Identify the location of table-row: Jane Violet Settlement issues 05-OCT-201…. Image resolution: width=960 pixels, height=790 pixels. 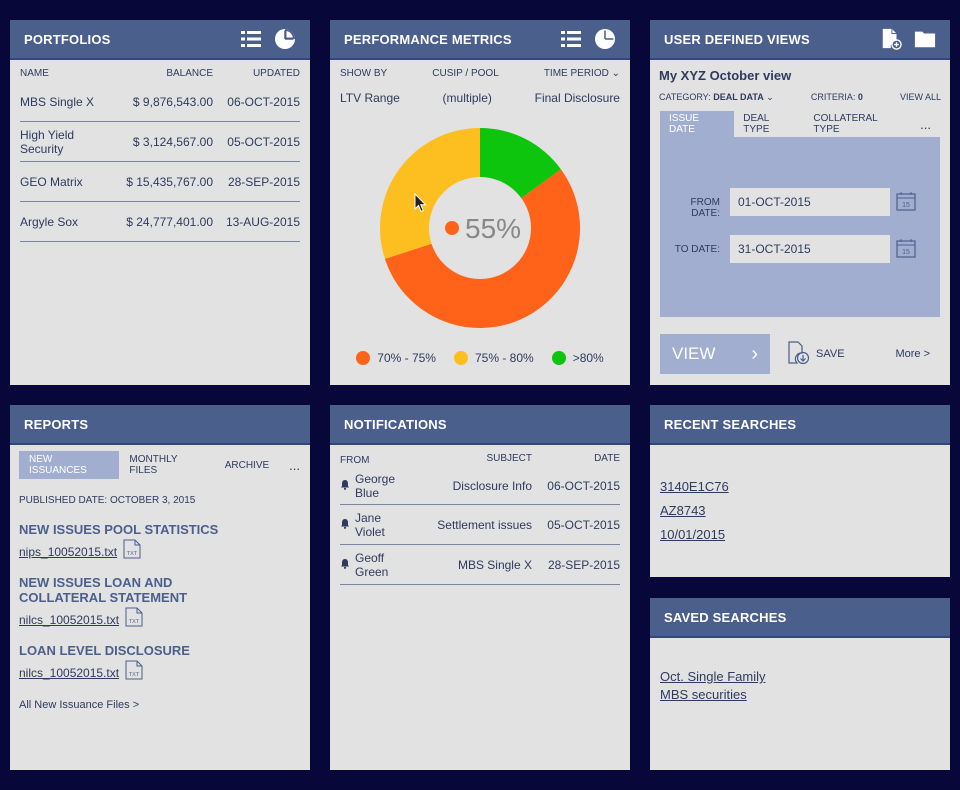
(480, 525).